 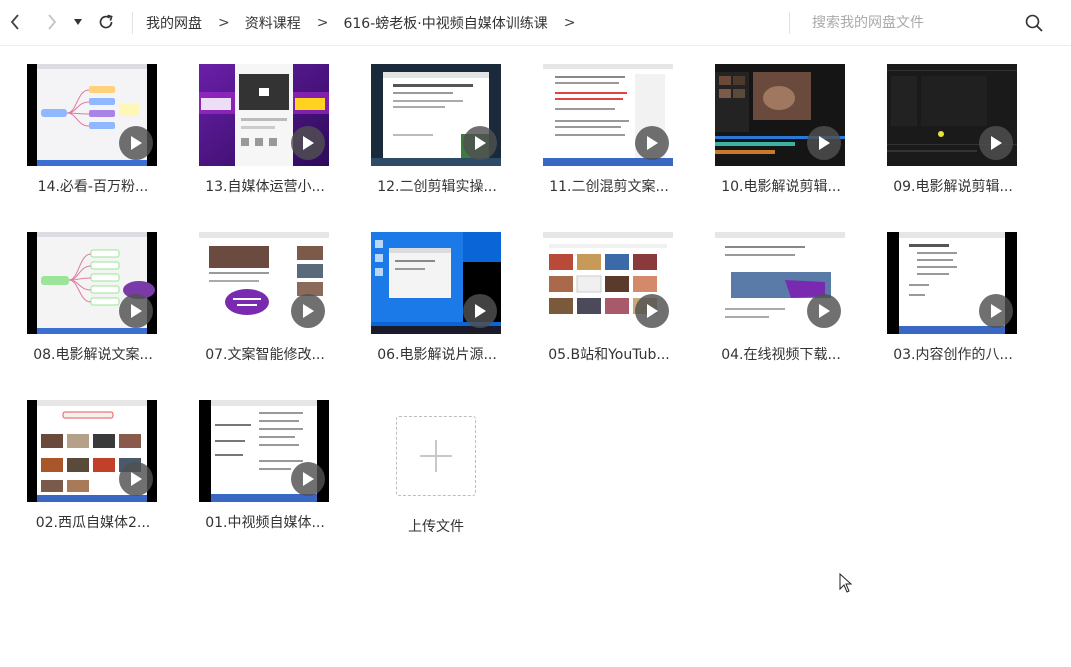 I want to click on toolbar: 我的网盘 > 资料课程 > 616-螃老板·中视频自媒体训练课 >, so click(x=535, y=23).